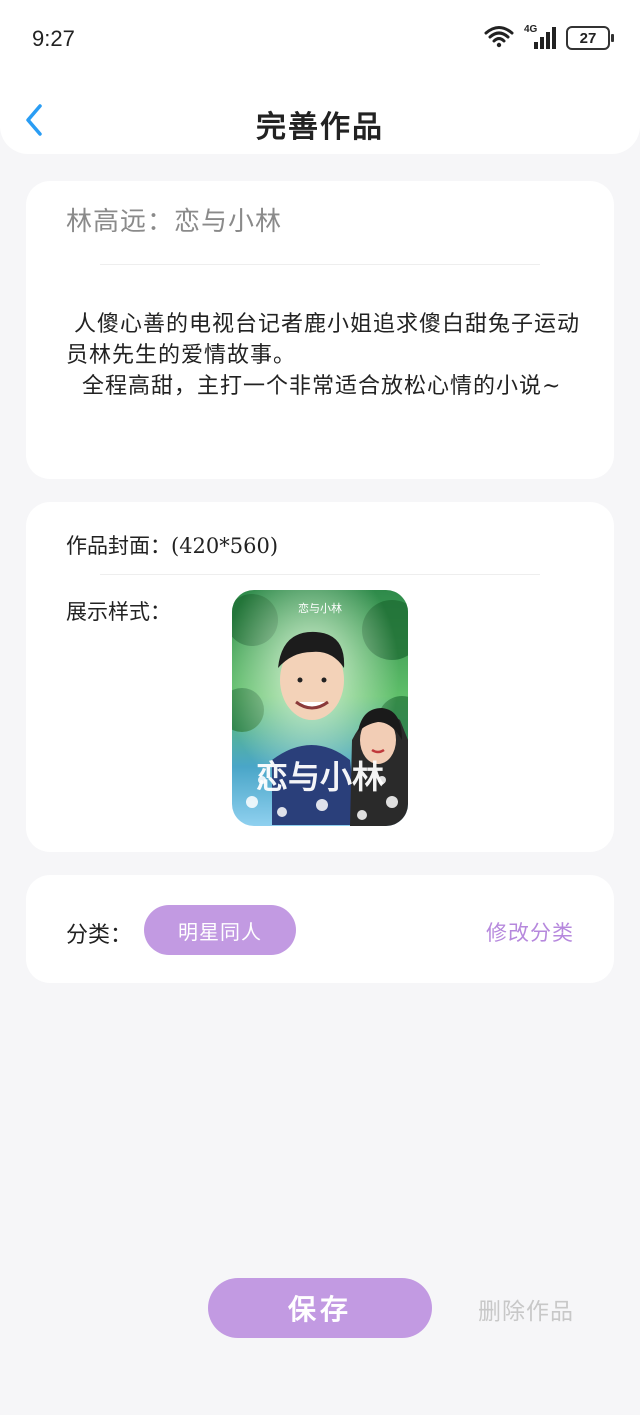  What do you see at coordinates (320, 40) in the screenshot?
I see `status-bar: 9:27 4G 27` at bounding box center [320, 40].